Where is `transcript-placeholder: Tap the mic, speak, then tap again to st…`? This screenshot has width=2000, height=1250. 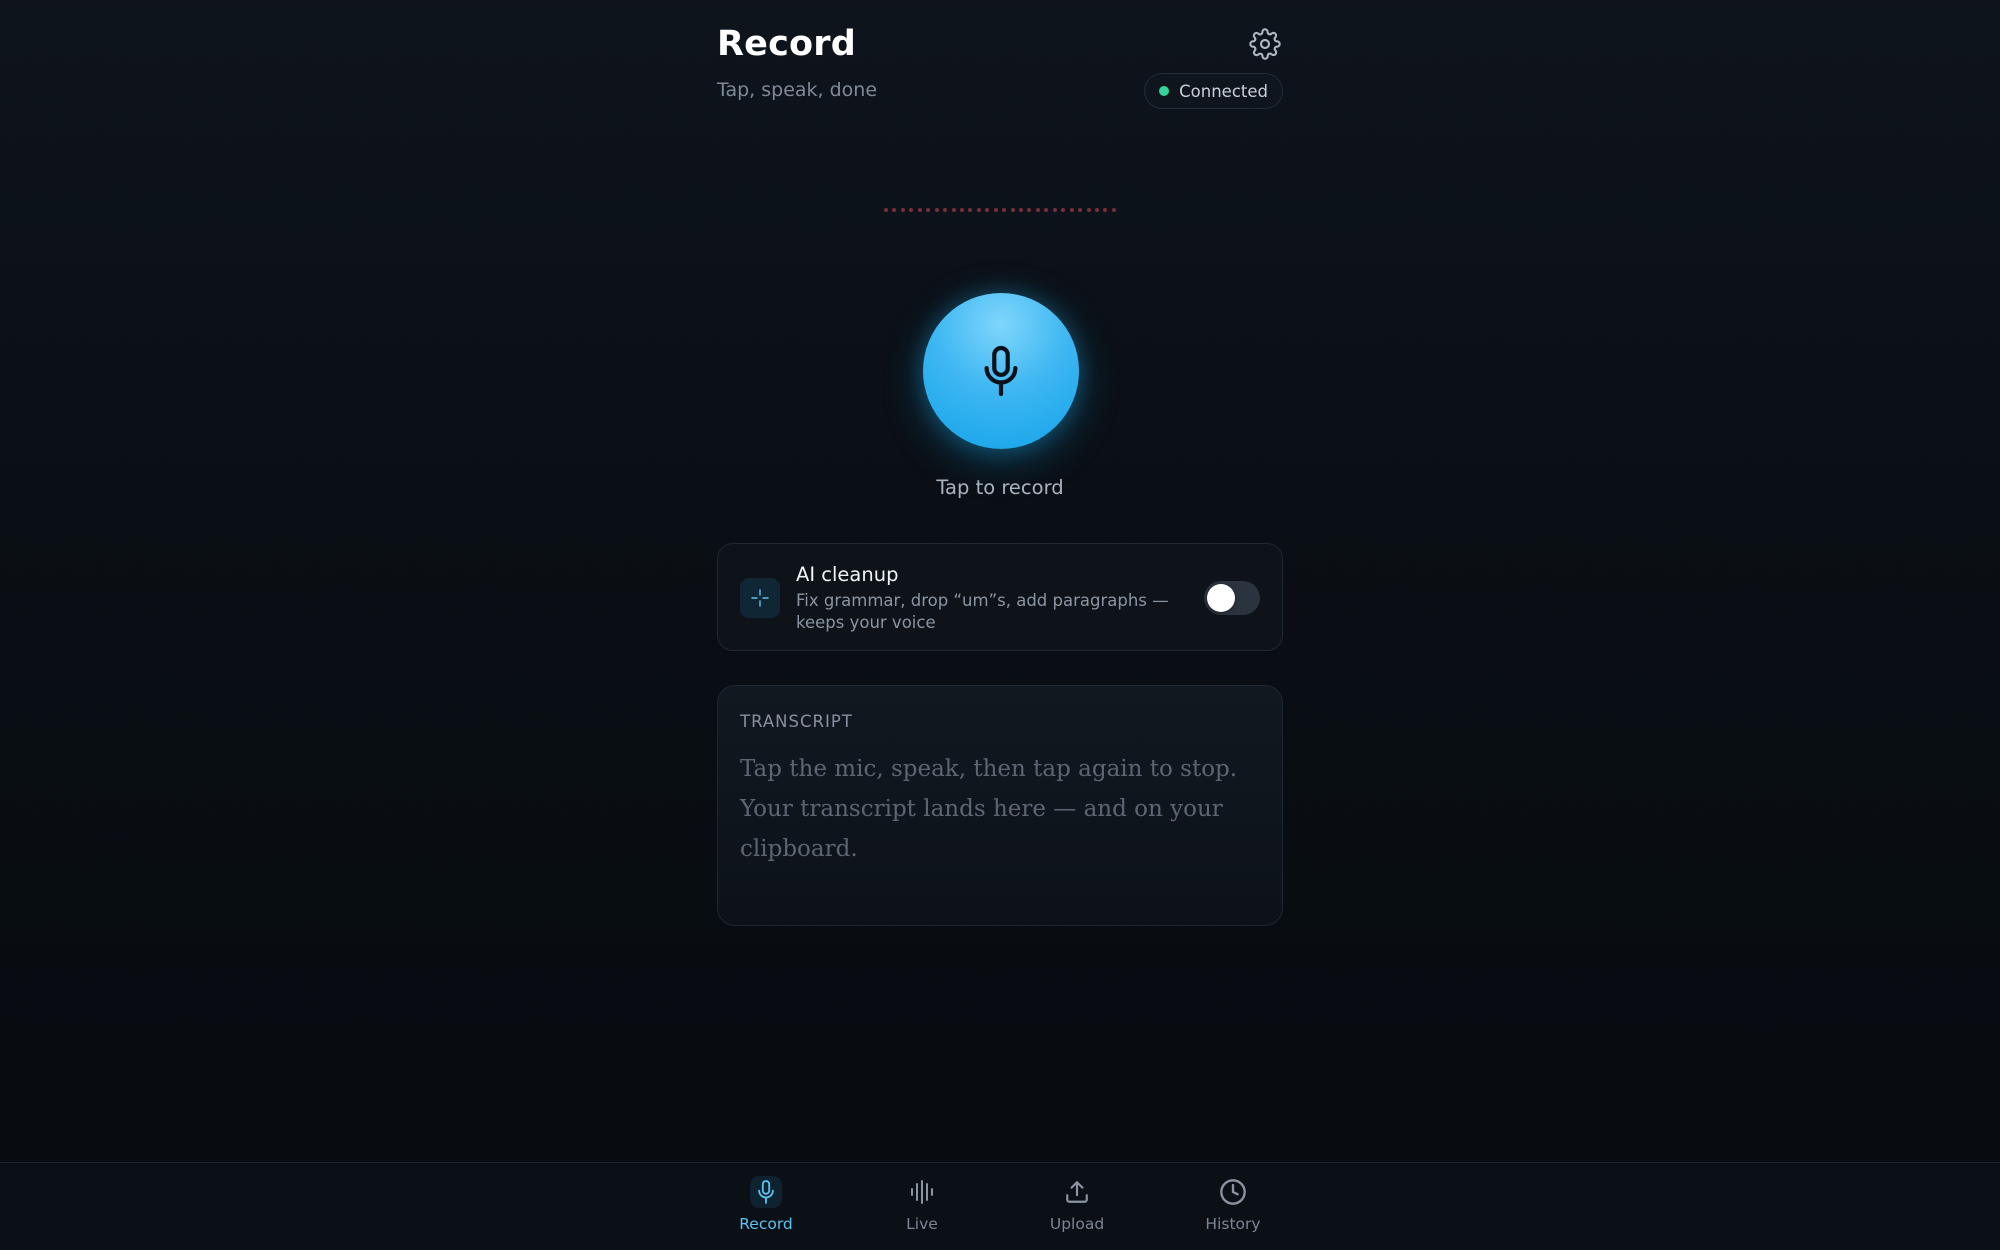
transcript-placeholder: Tap the mic, speak, then tap again to st… is located at coordinates (989, 809).